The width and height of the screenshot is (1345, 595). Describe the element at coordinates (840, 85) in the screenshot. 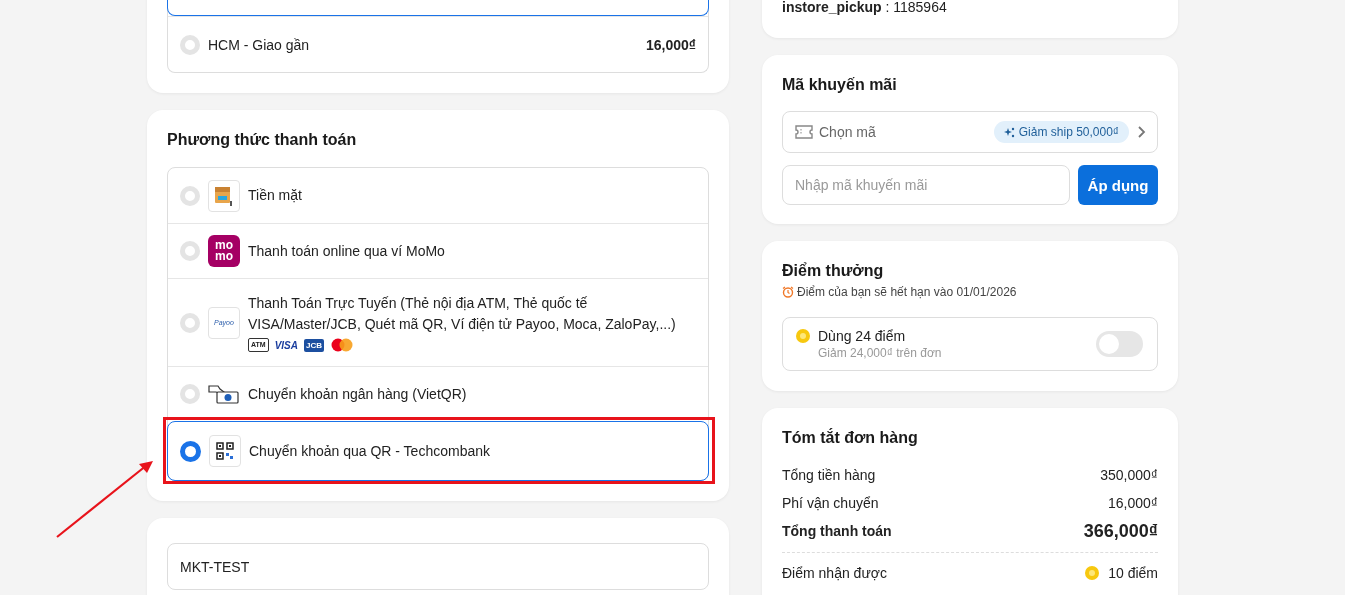

I see `section-title: Mã khuyến mãi` at that location.